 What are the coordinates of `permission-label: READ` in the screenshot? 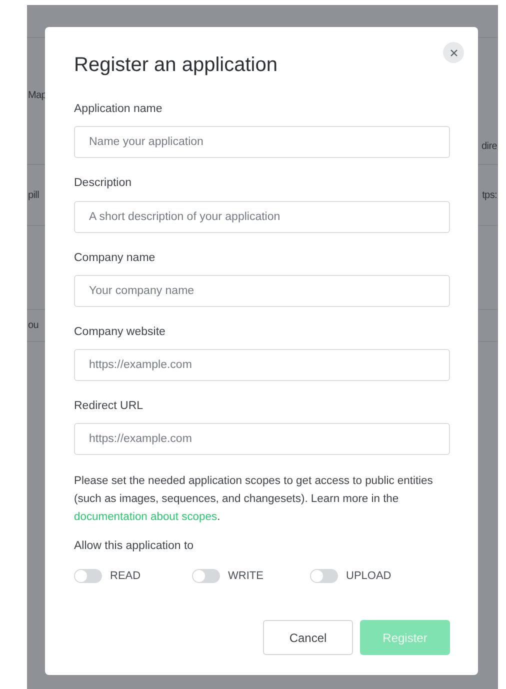 It's located at (125, 576).